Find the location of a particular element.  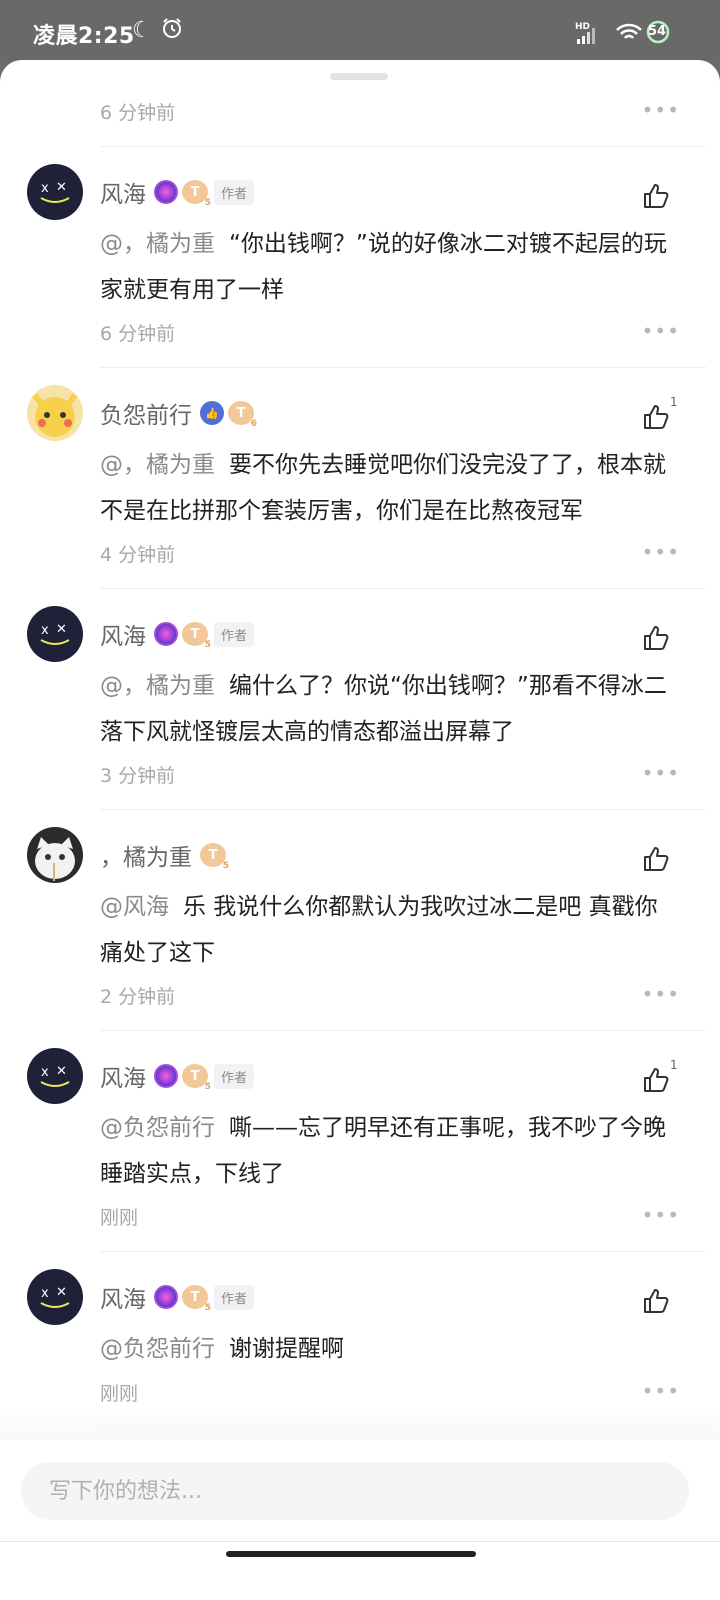

username: 负怨前行 is located at coordinates (146, 413).